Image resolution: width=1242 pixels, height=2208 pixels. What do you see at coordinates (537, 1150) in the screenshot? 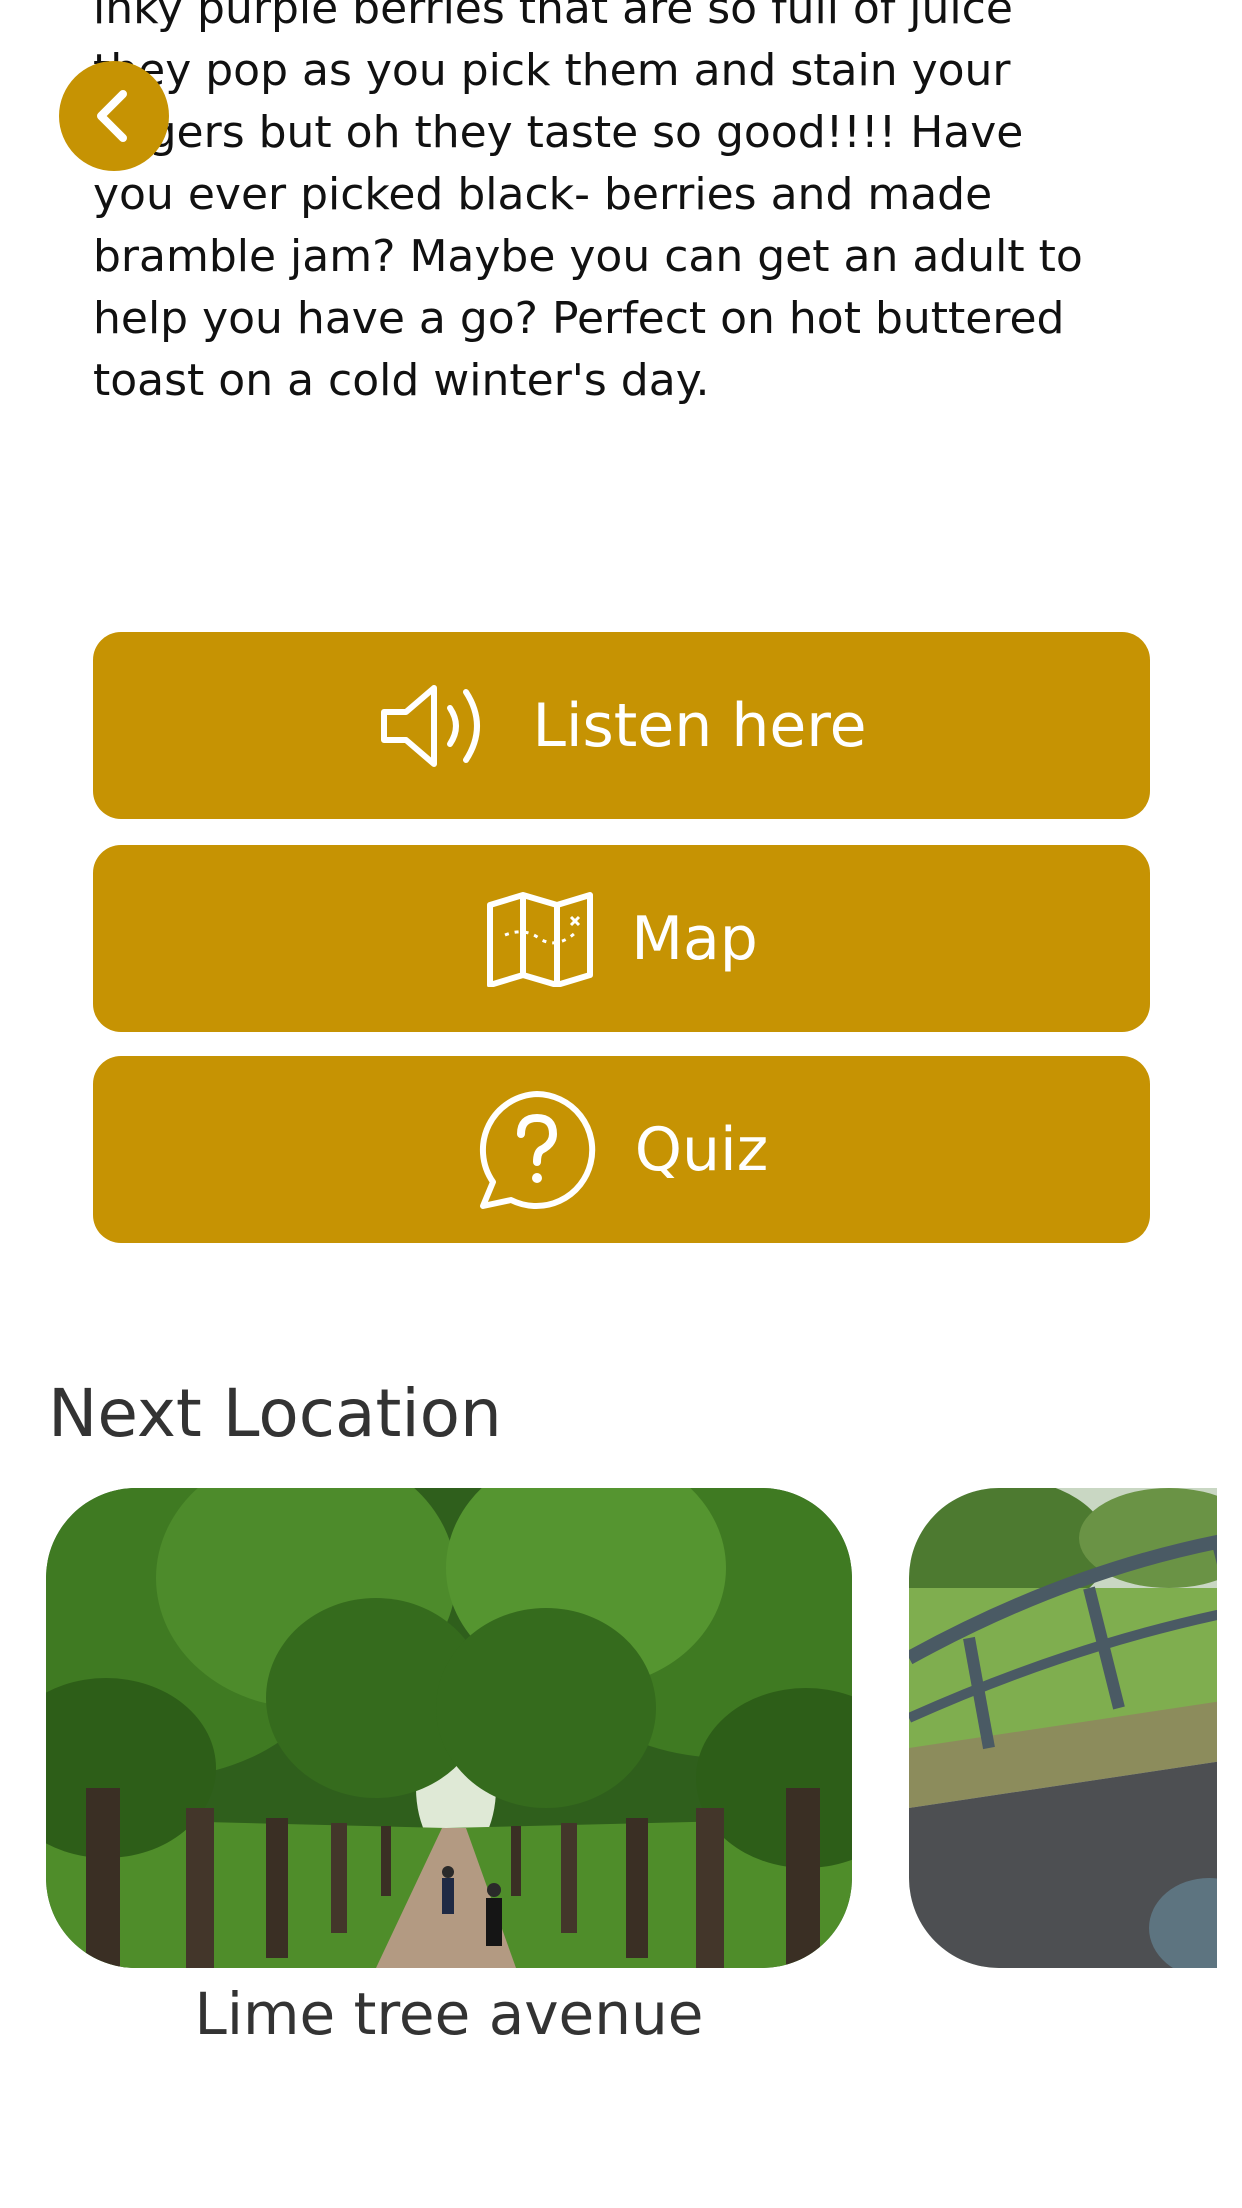
I see `question-bubble-icon` at bounding box center [537, 1150].